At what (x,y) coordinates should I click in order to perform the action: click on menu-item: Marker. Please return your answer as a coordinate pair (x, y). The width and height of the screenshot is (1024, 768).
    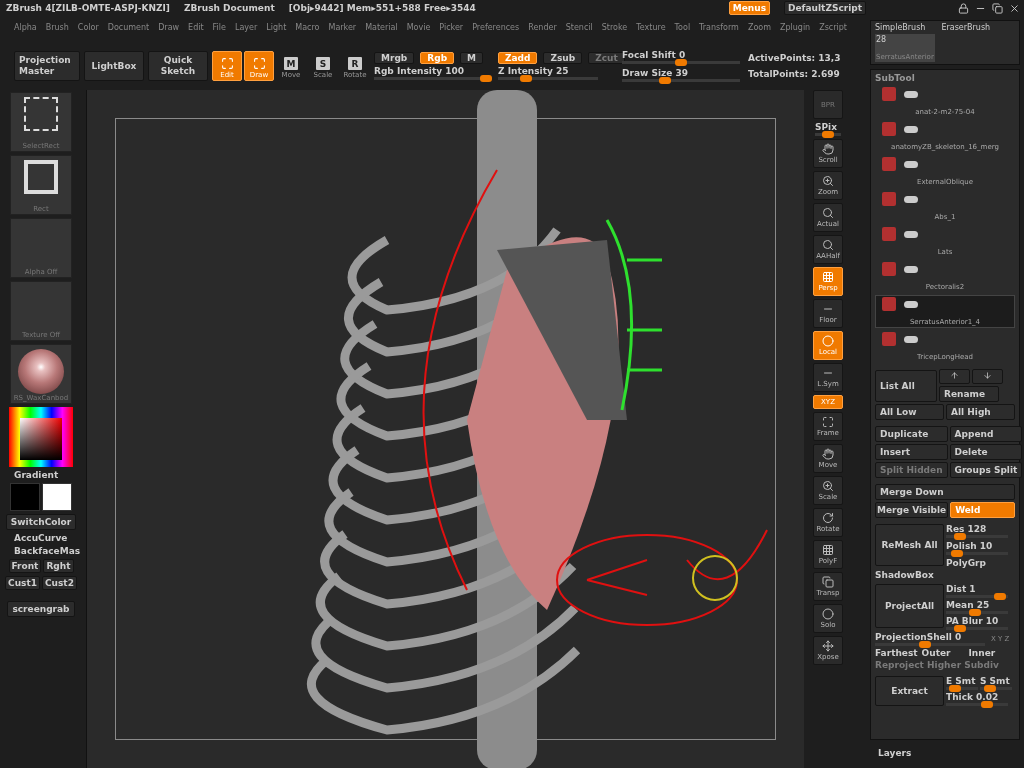
    Looking at the image, I should click on (342, 27).